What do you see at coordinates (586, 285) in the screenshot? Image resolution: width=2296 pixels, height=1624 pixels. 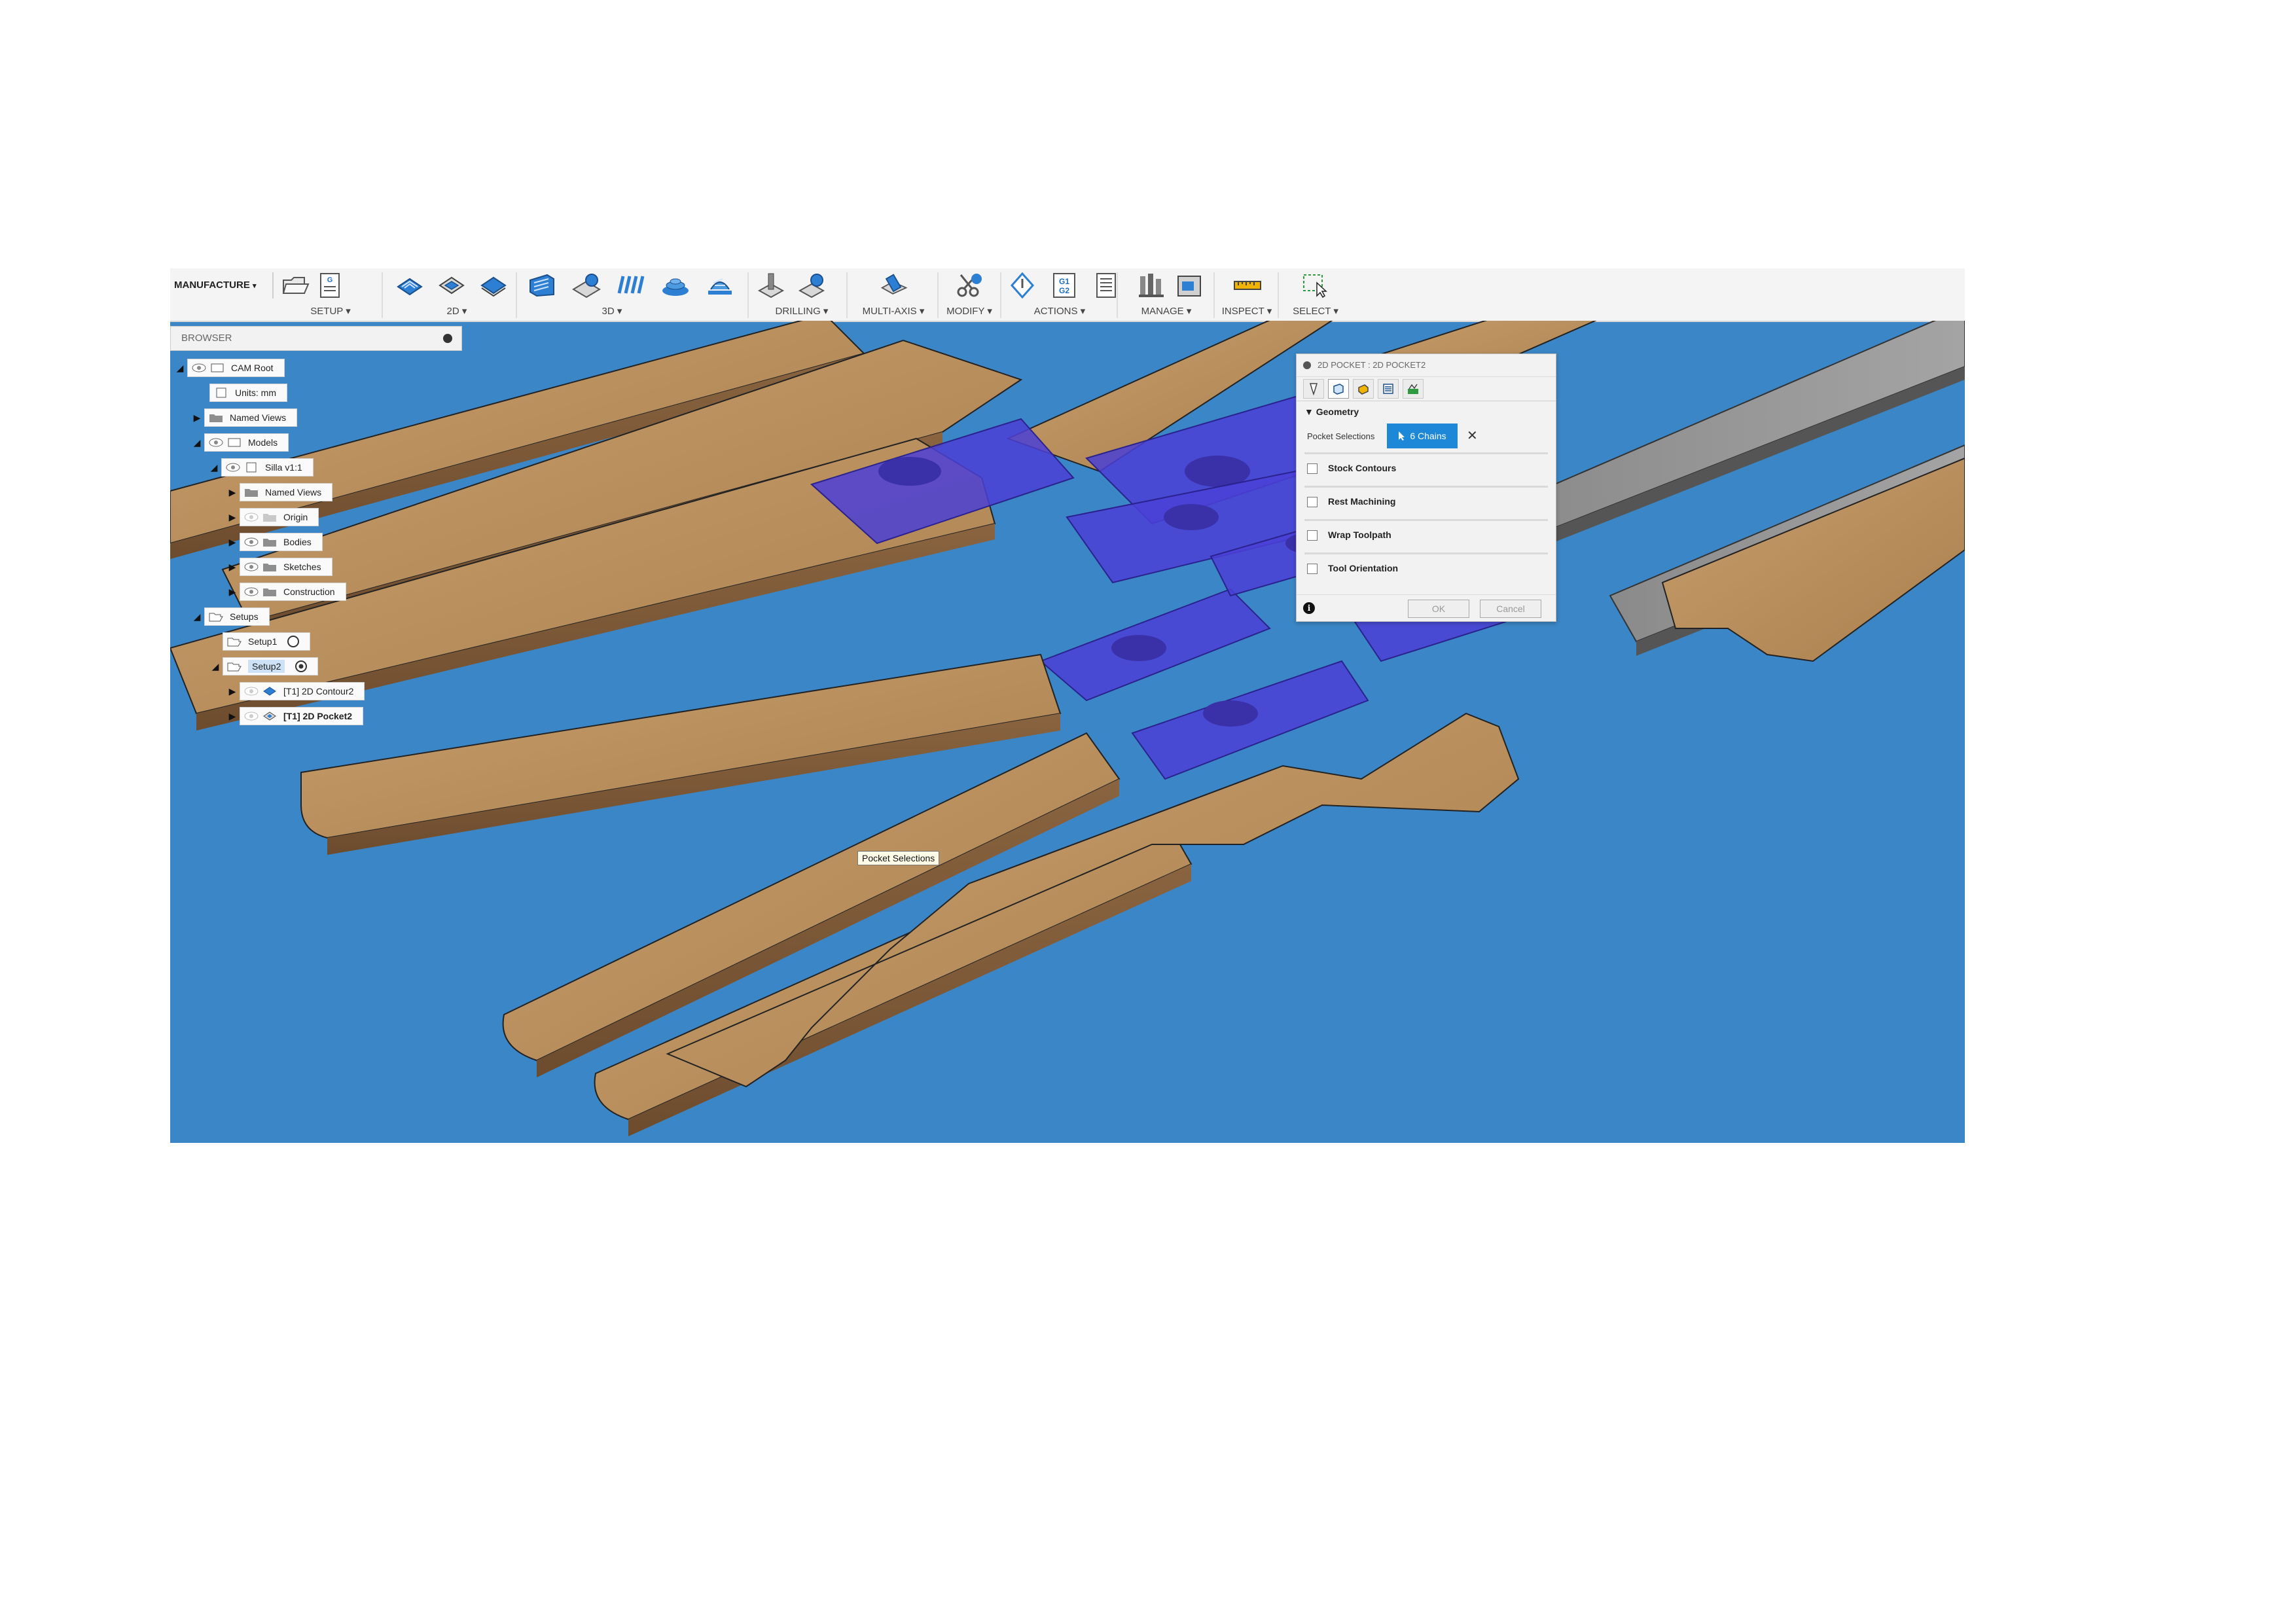 I see `pocket-clearing-icon` at bounding box center [586, 285].